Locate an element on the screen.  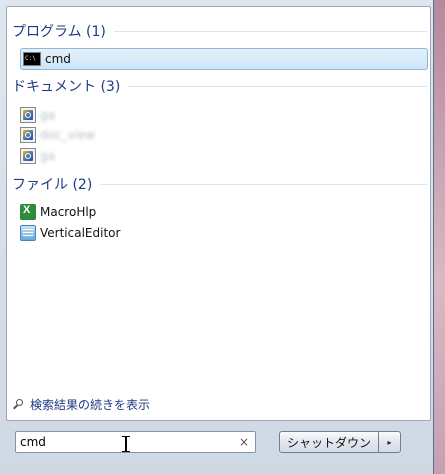
section-header-programs: プログラム (1) is located at coordinates (219, 31).